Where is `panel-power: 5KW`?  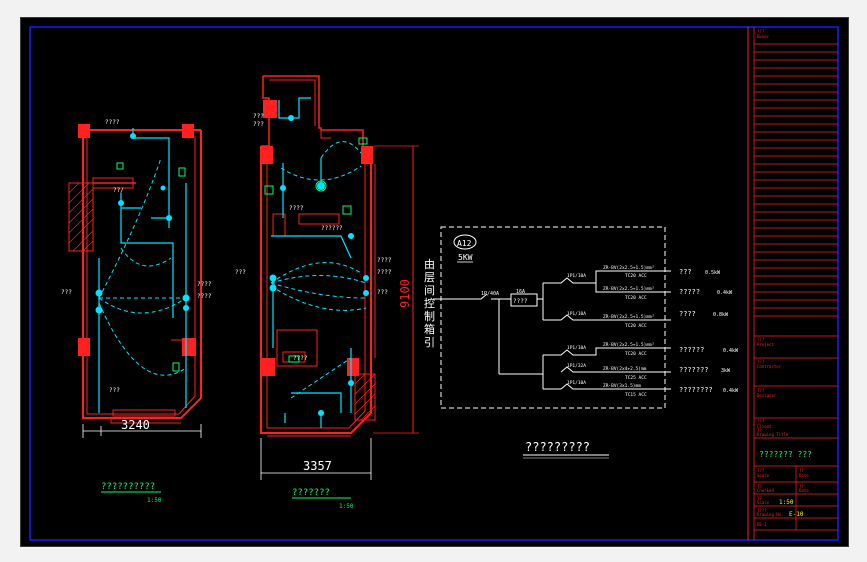
panel-power: 5KW is located at coordinates (465, 257).